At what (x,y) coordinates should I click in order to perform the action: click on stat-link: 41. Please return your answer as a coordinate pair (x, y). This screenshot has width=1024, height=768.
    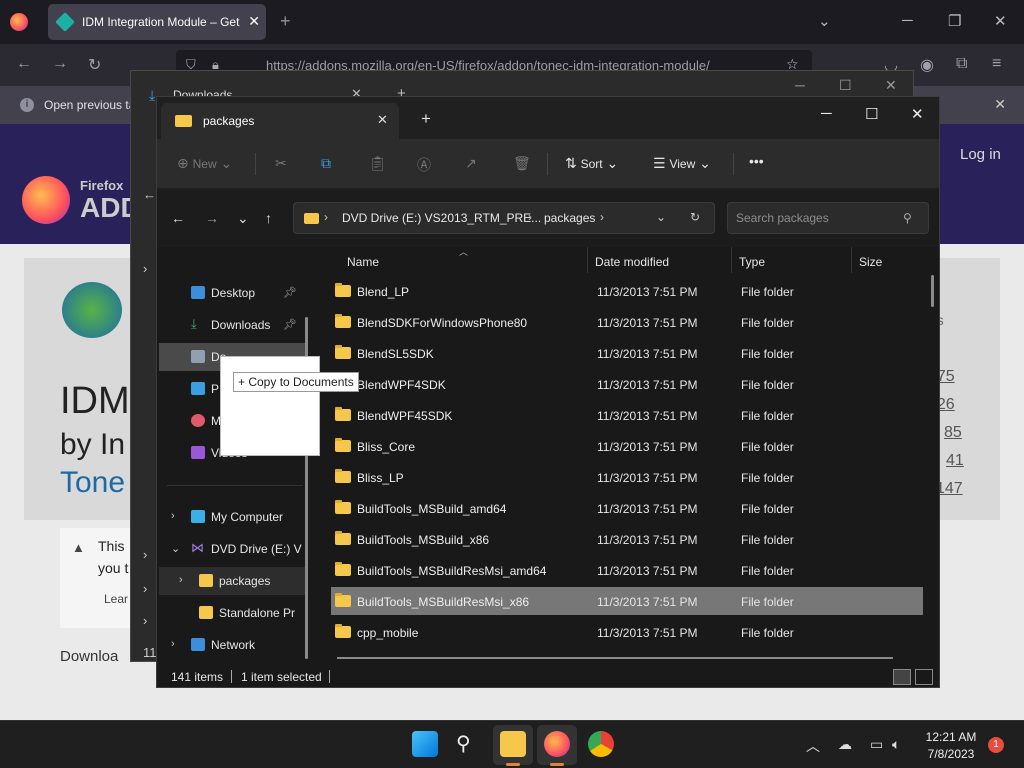
    Looking at the image, I should click on (955, 461).